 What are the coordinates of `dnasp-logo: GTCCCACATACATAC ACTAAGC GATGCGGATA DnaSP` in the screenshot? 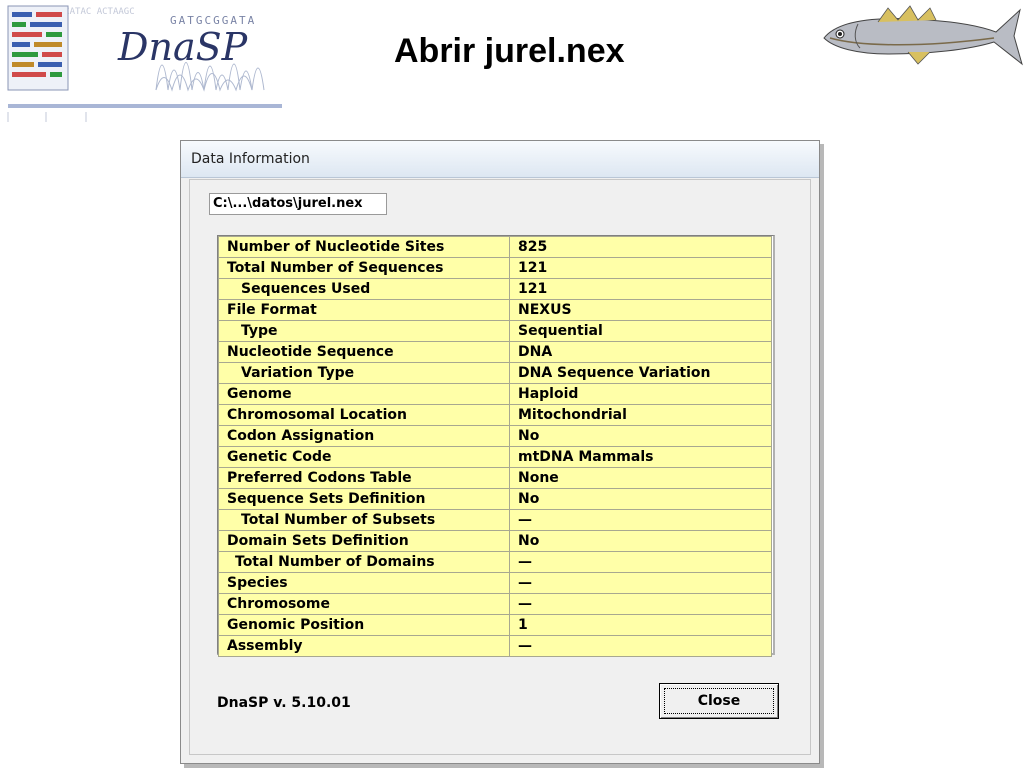 It's located at (144, 63).